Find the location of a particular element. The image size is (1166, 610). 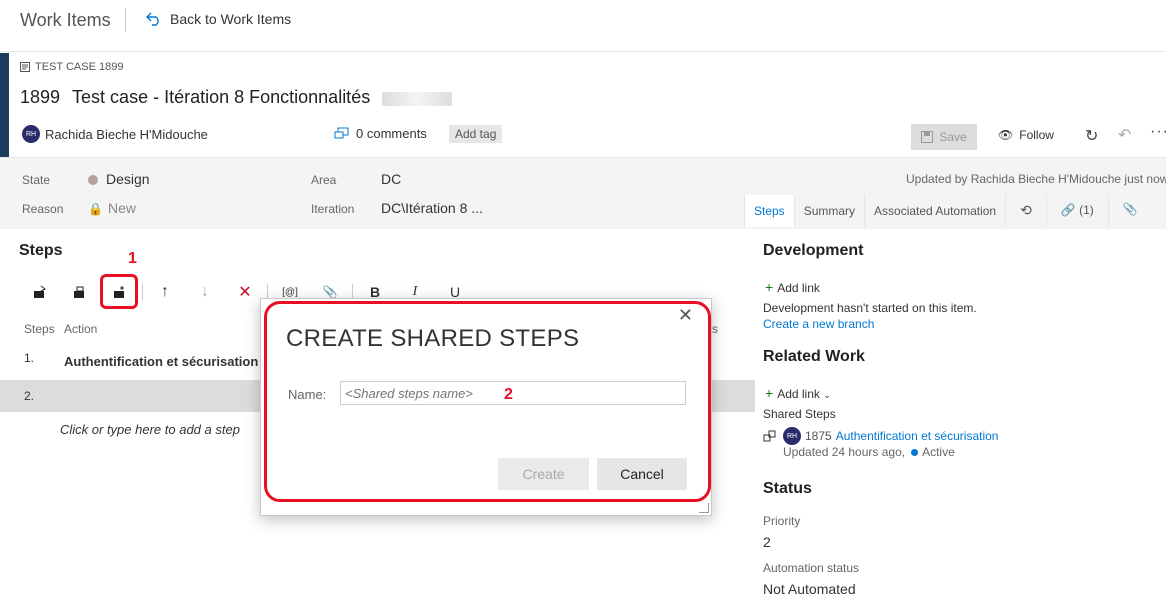

tab-history: ⟲ is located at coordinates (1025, 211).